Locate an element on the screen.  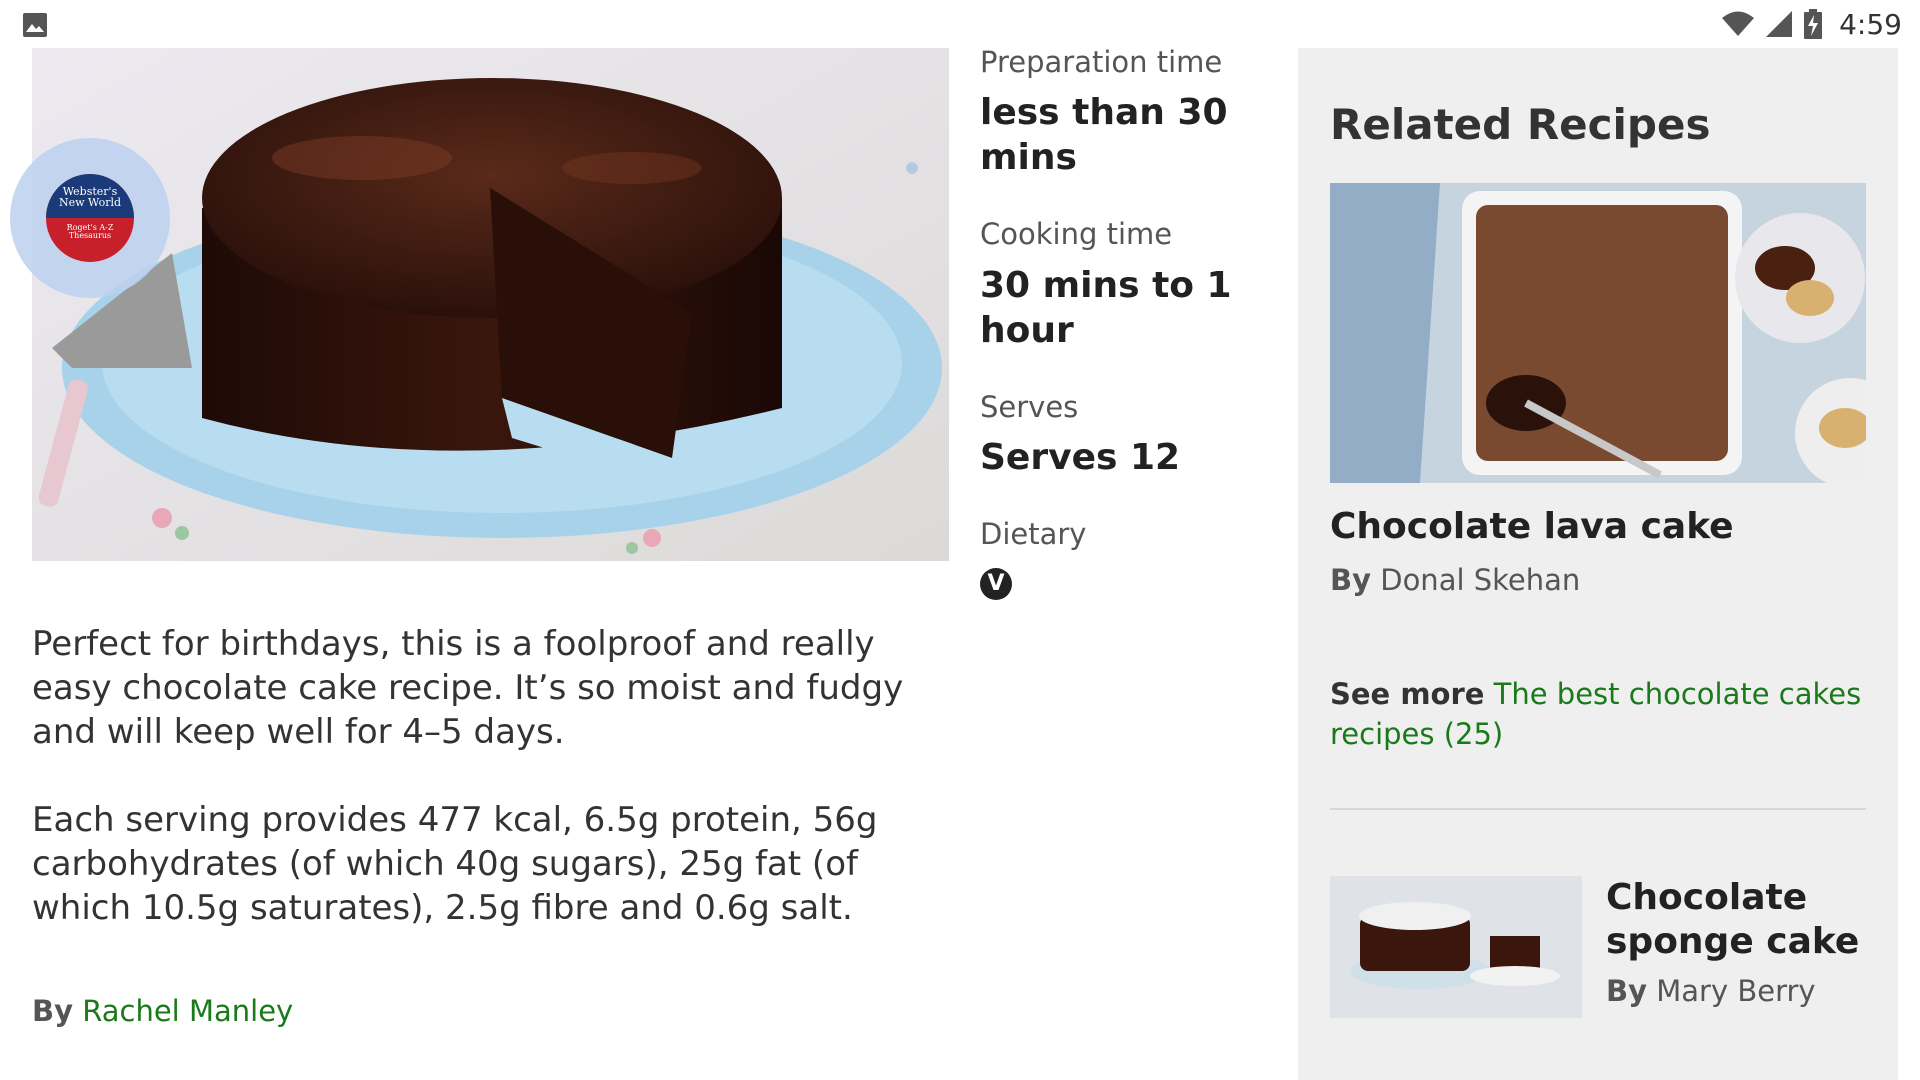
chocolate-lava-cake-image is located at coordinates (1598, 333).